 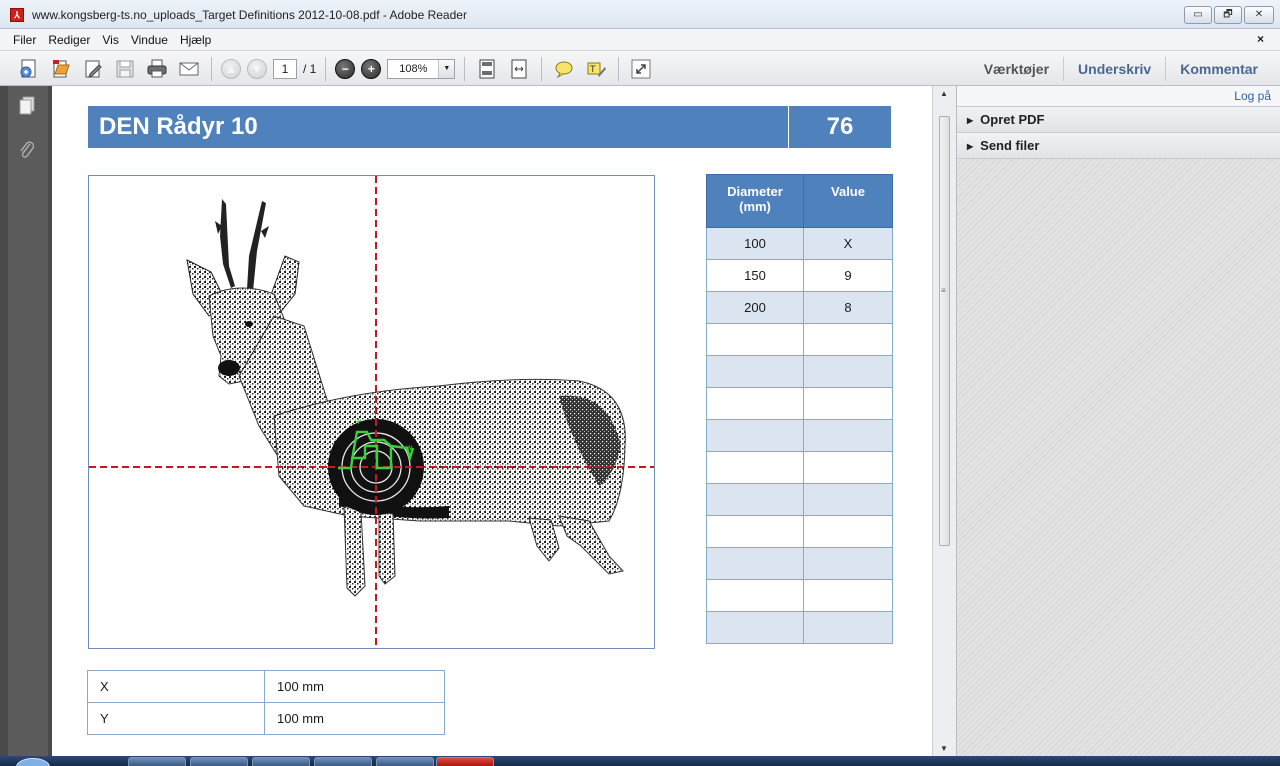 I want to click on document-scrollbar: ▲ ≡ ▼, so click(x=944, y=421).